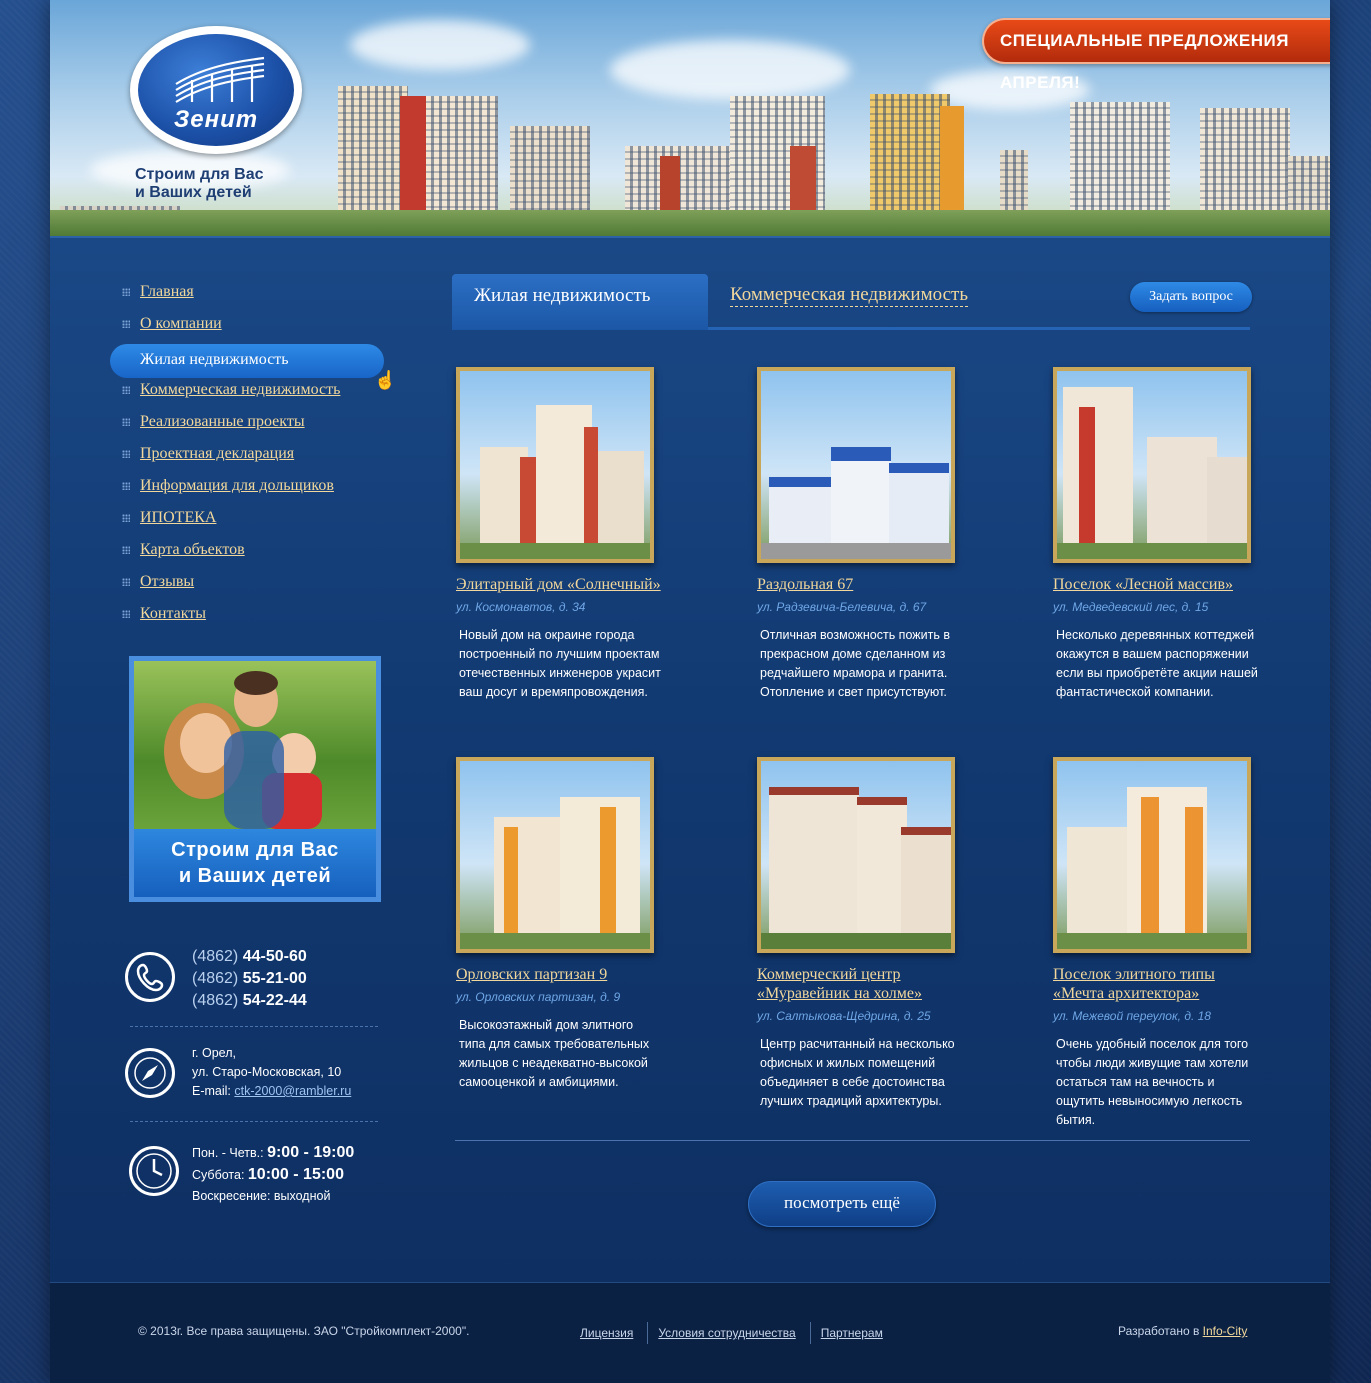 This screenshot has height=1383, width=1371. What do you see at coordinates (250, 522) in the screenshot?
I see `nav-item-mortgage: ИПОТЕКА` at bounding box center [250, 522].